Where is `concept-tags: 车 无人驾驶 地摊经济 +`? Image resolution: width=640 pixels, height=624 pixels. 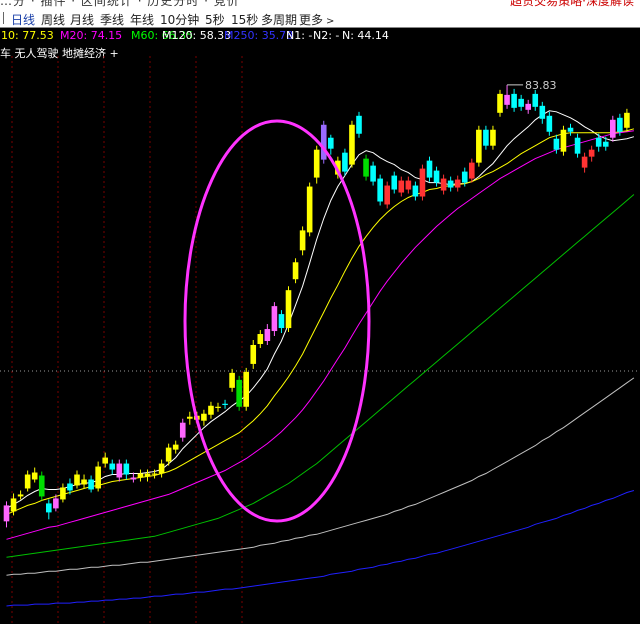 concept-tags: 车 无人驾驶 地摊经济 + is located at coordinates (59, 53).